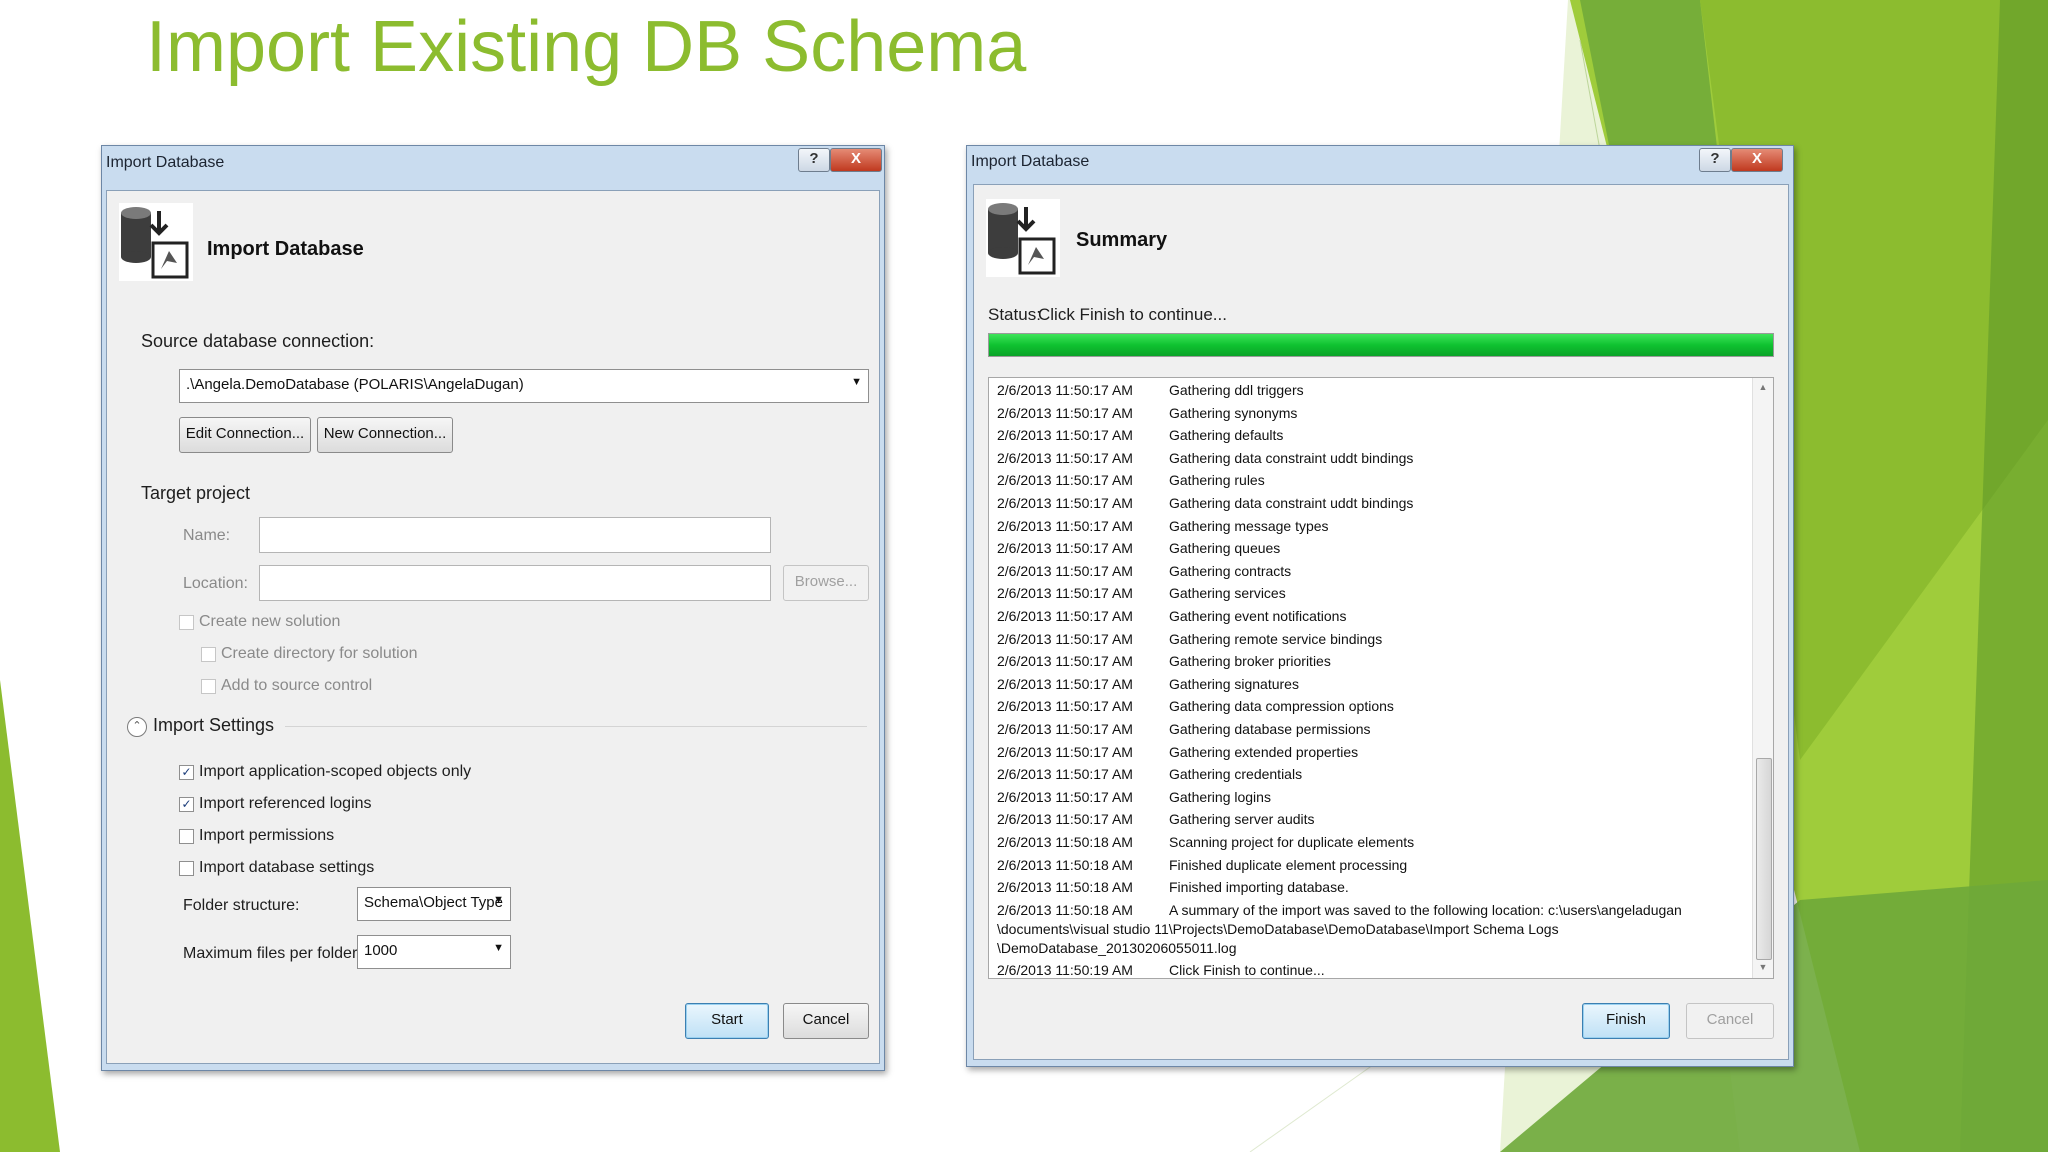  Describe the element at coordinates (186, 804) in the screenshot. I see `import-logins-checkbox: ✓` at that location.